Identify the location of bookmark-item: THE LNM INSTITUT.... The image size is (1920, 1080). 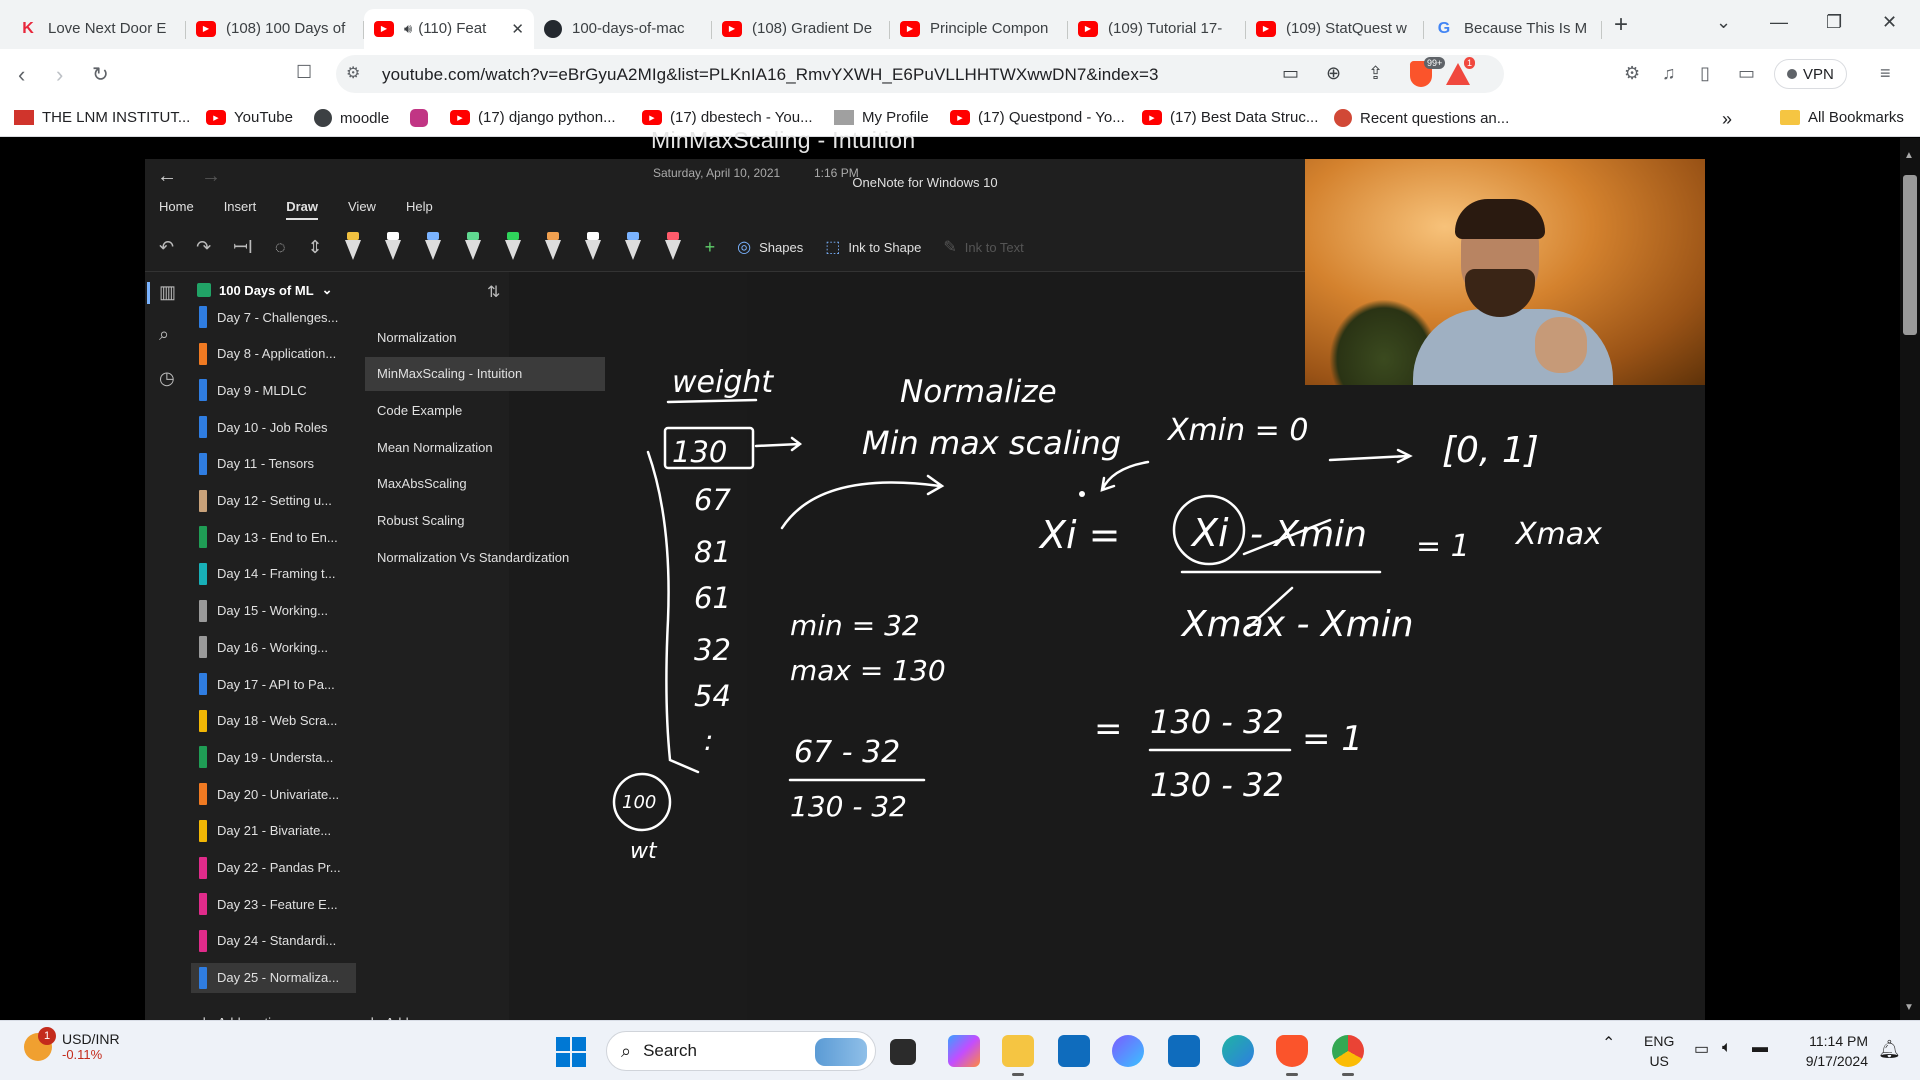
(102, 117).